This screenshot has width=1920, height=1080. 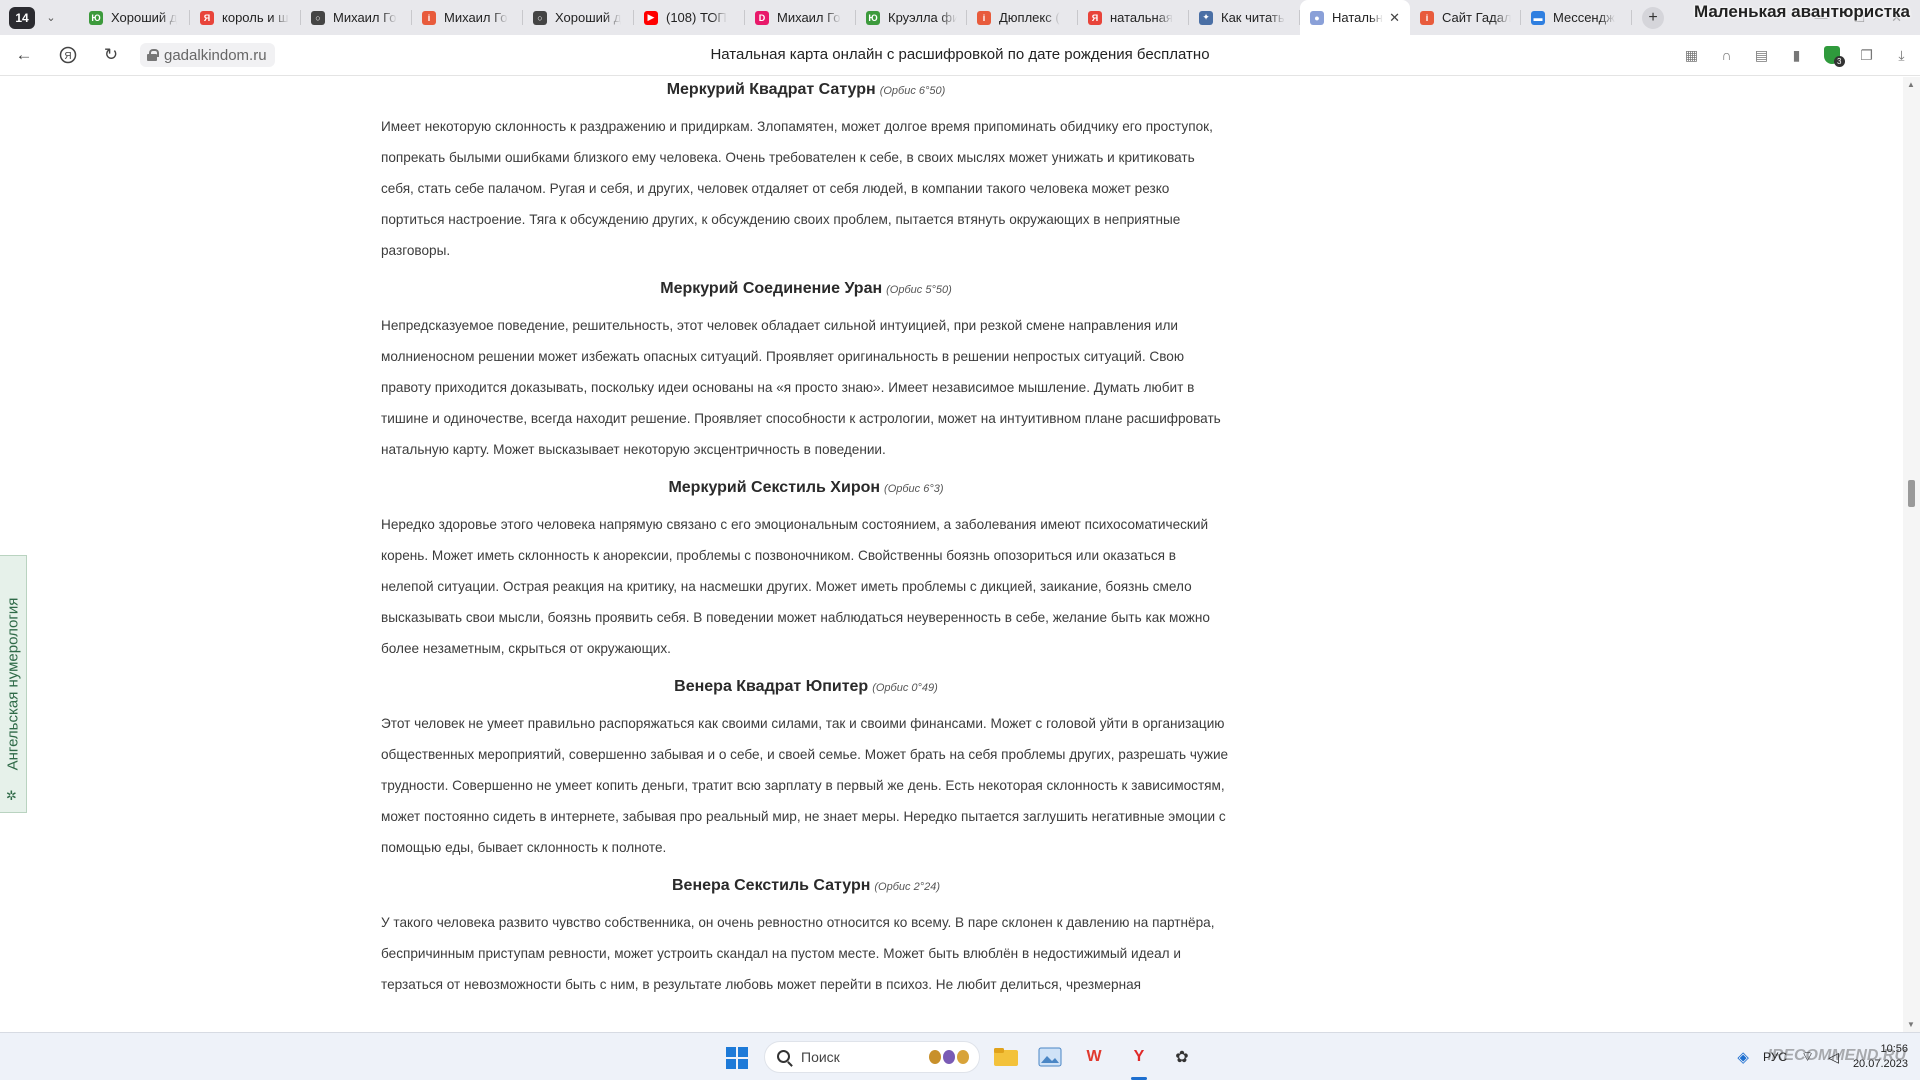 I want to click on yandex-icon: Я, so click(x=207, y=17).